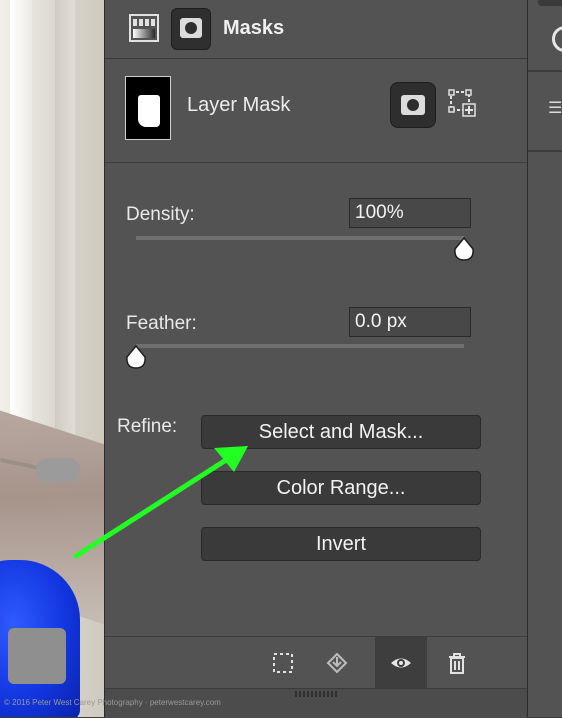 The image size is (562, 718). I want to click on adjacent-panel-tab, so click(550, 3).